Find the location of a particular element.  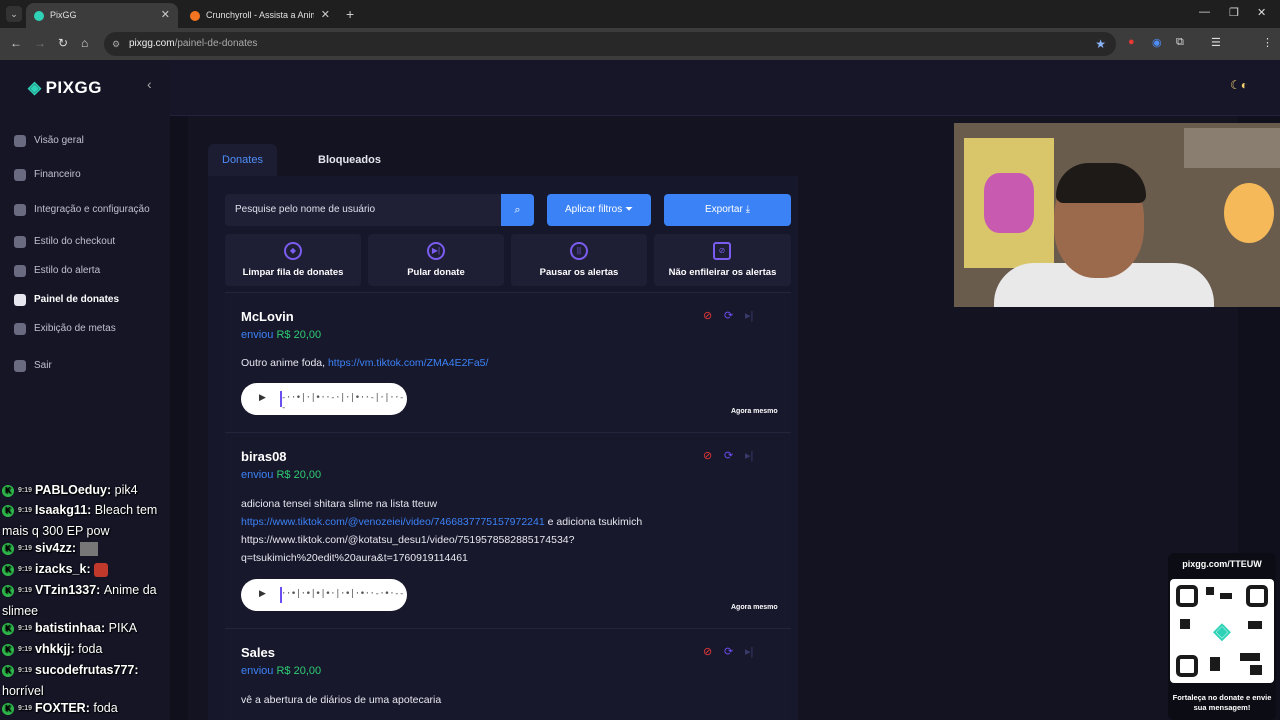

audio-player: ▶ -··•|·|•··-·|·|•··-|·|··-- is located at coordinates (324, 399).